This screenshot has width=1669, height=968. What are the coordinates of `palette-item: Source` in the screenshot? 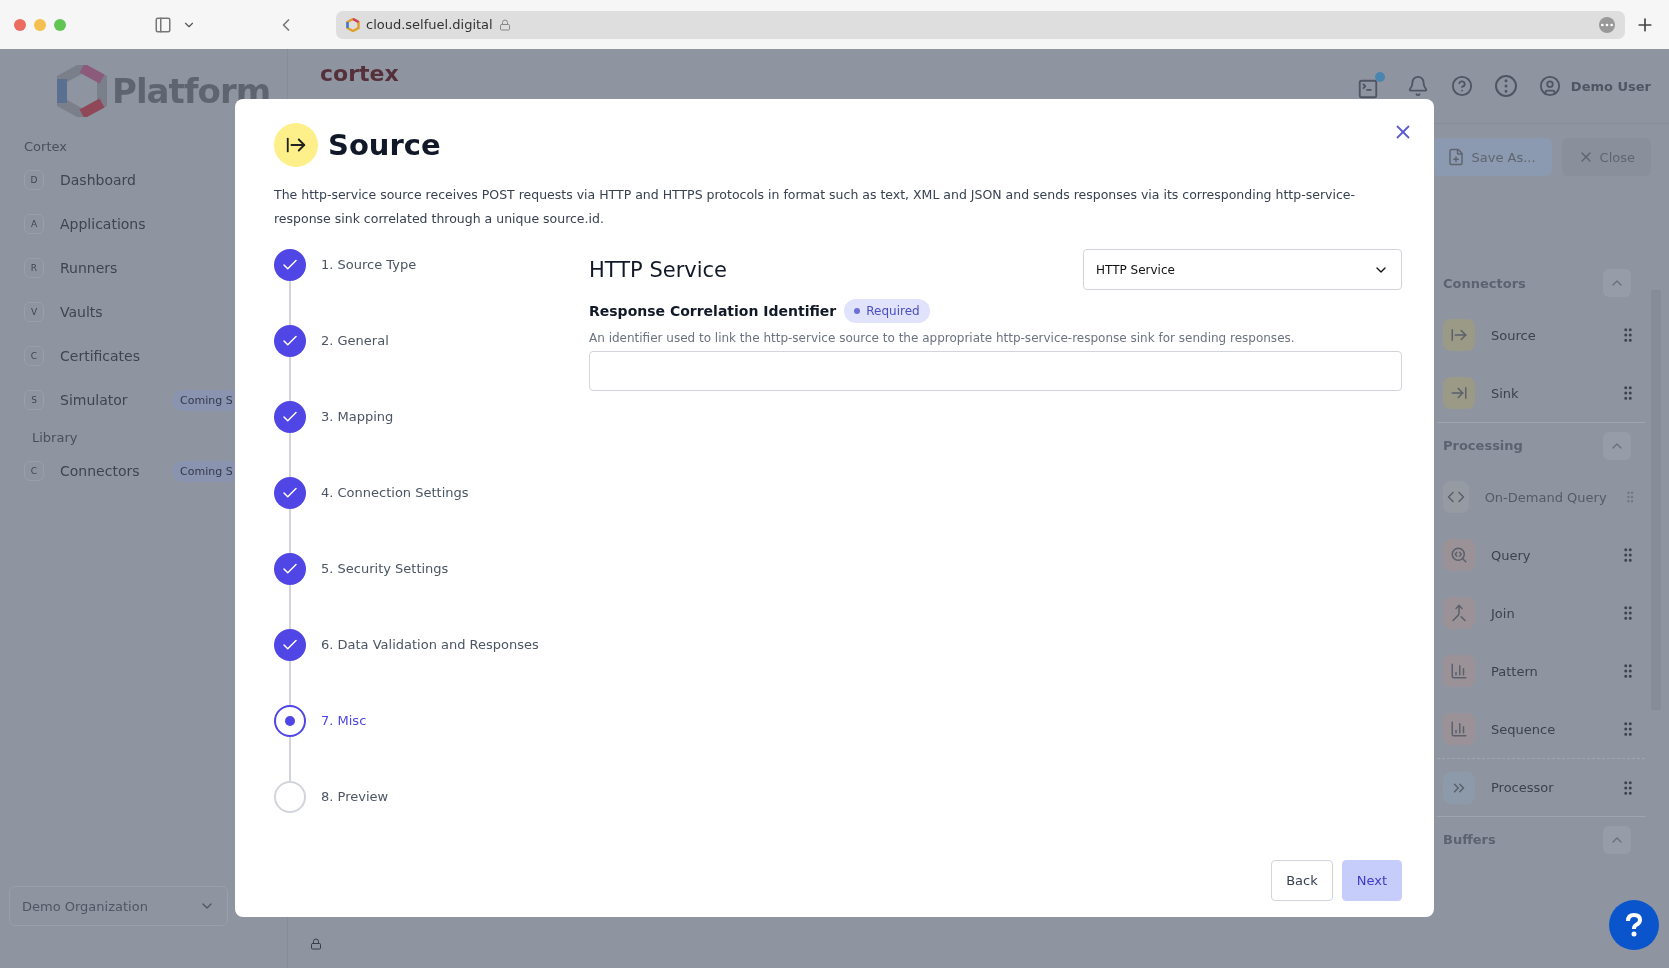 It's located at (1541, 335).